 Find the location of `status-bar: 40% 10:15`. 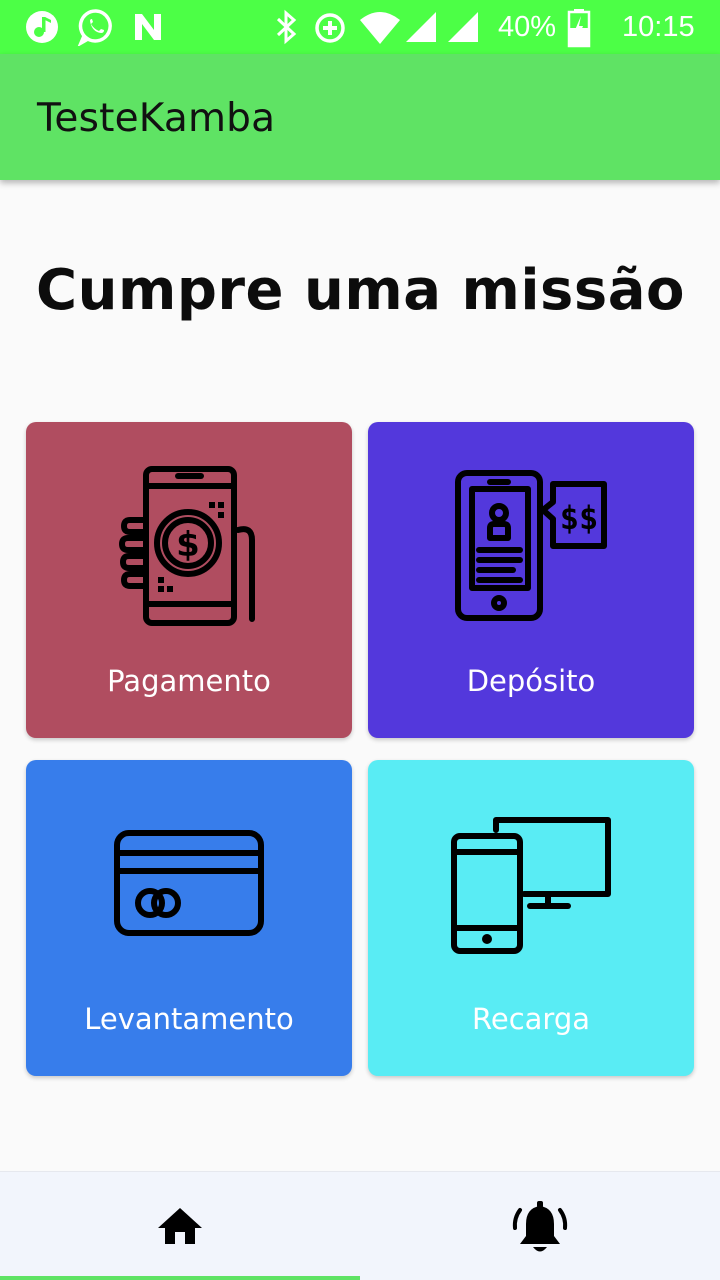

status-bar: 40% 10:15 is located at coordinates (360, 27).